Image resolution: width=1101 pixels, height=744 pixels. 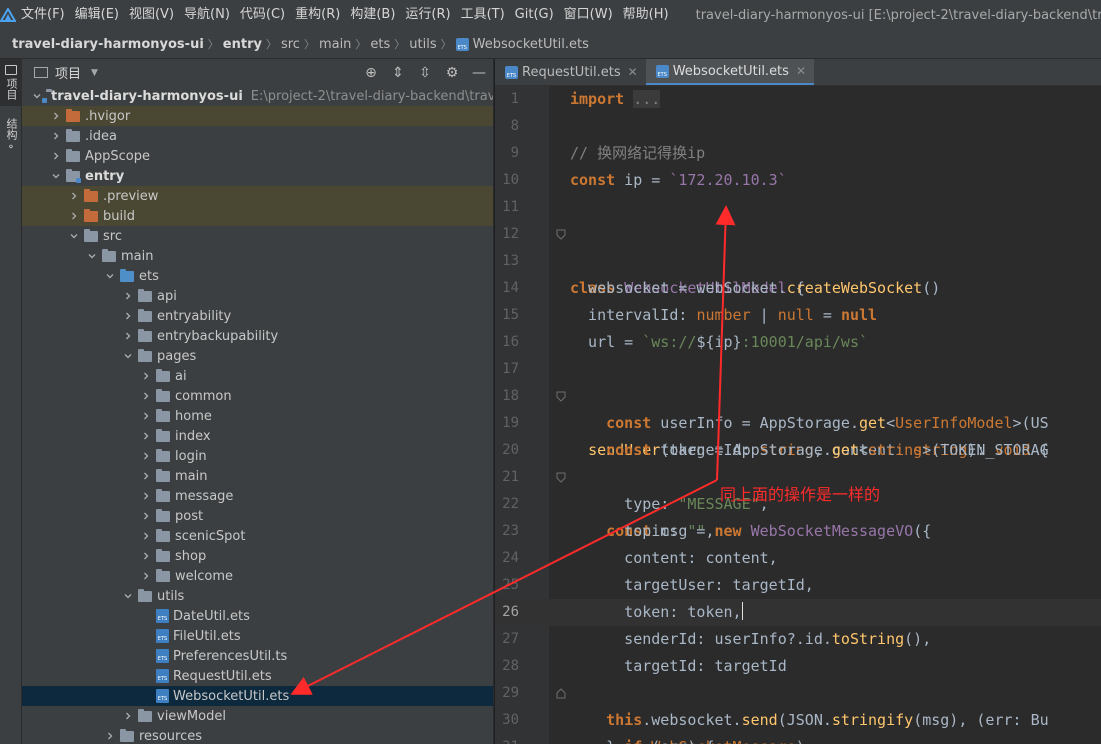 I want to click on tree-folder-item: viewModel, so click(x=257, y=716).